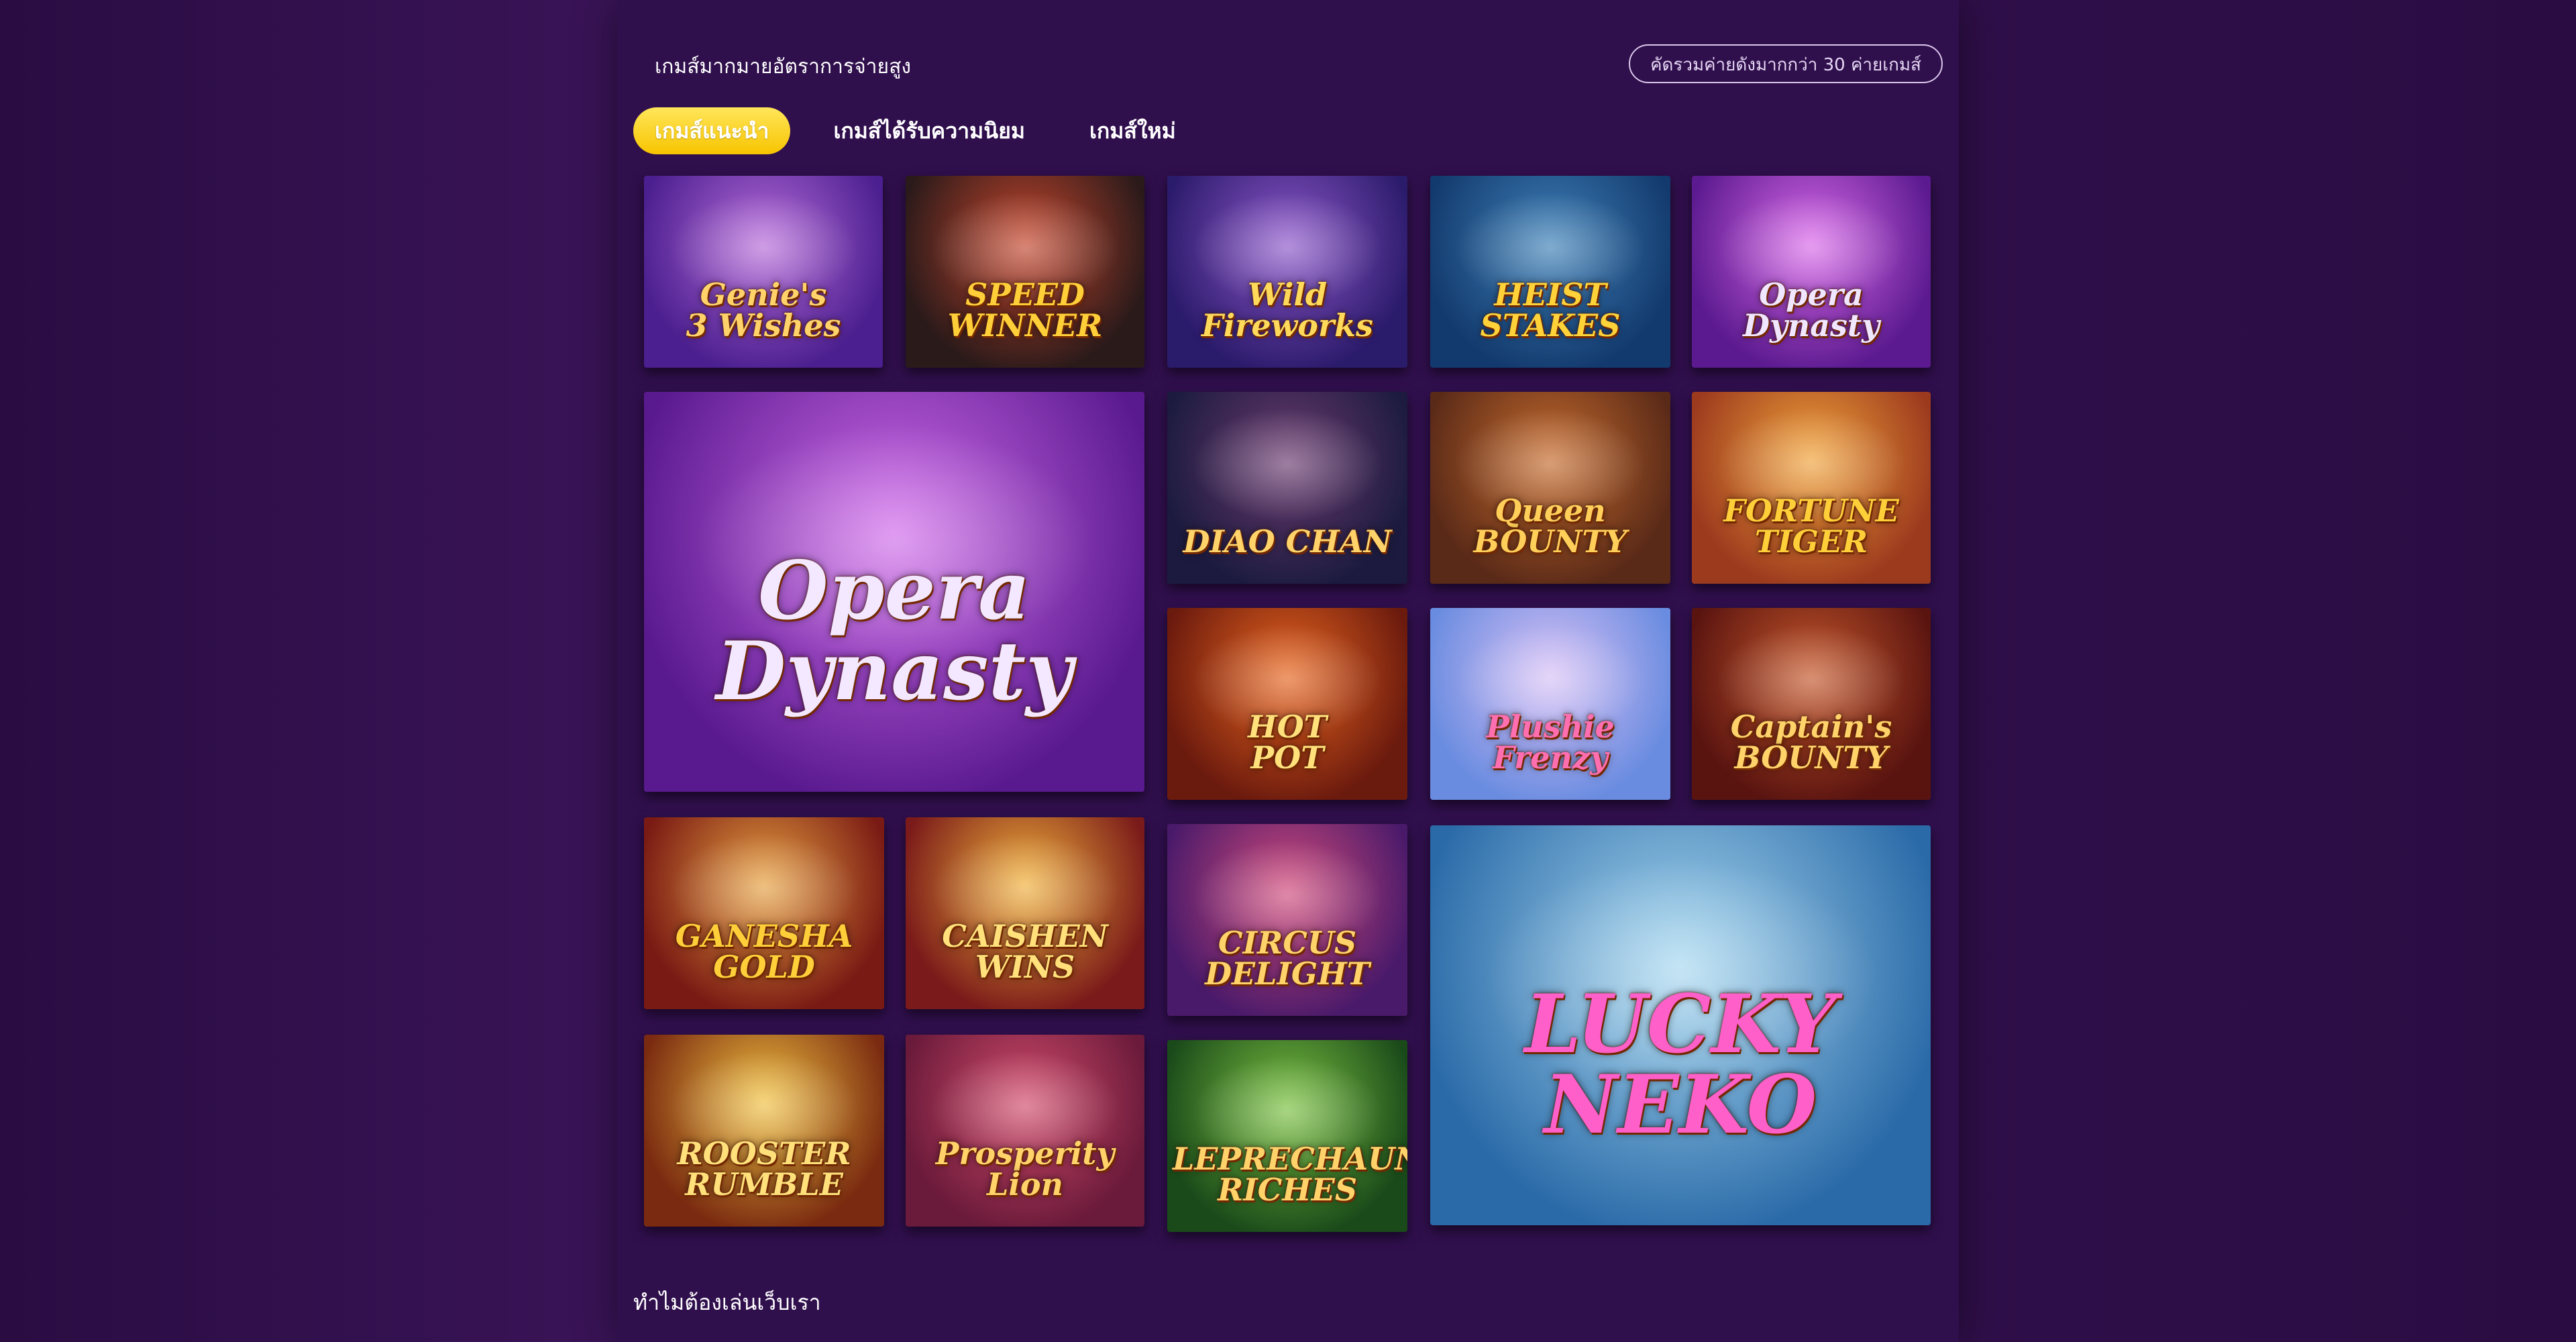 Image resolution: width=2576 pixels, height=1342 pixels. What do you see at coordinates (1550, 272) in the screenshot?
I see `game-tile-heist-stakes: HEIST STAKES` at bounding box center [1550, 272].